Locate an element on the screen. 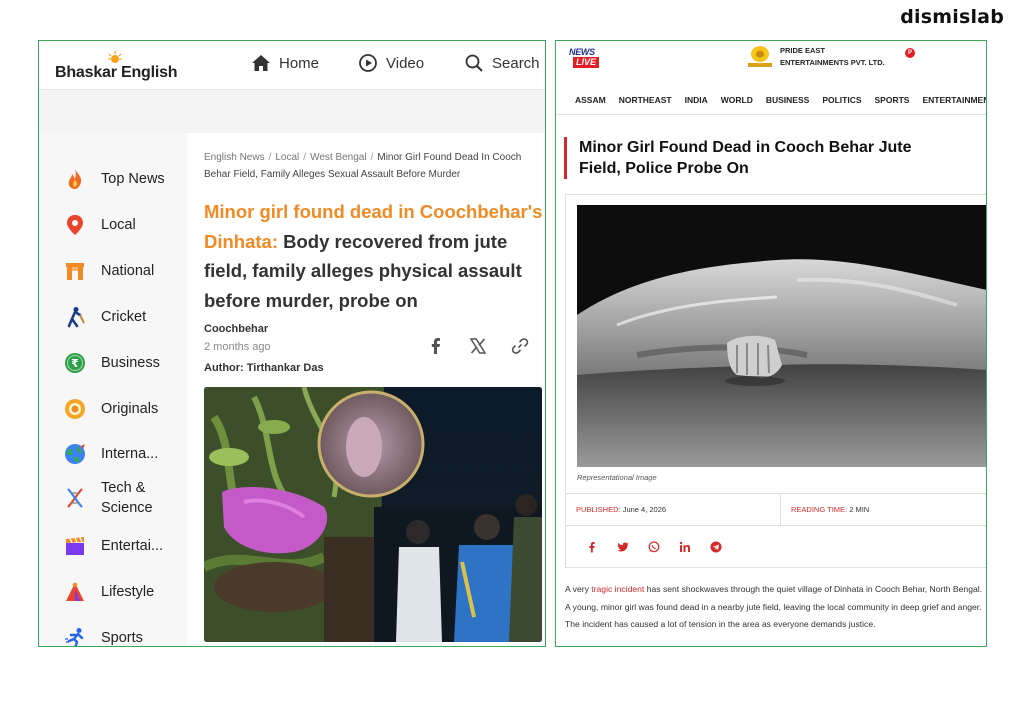  twitter-icon is located at coordinates (623, 547).